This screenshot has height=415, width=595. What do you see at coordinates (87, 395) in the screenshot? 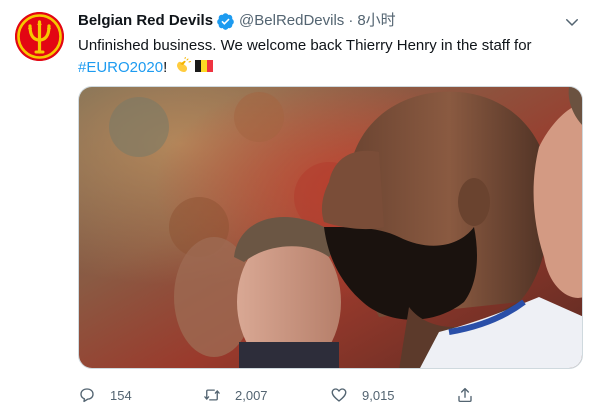
I see `reply-icon` at bounding box center [87, 395].